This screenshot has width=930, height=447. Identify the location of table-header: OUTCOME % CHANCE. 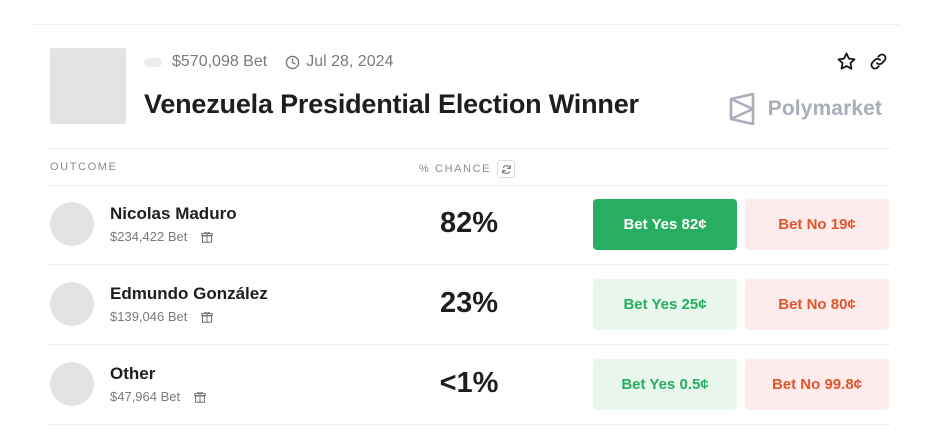
(469, 167).